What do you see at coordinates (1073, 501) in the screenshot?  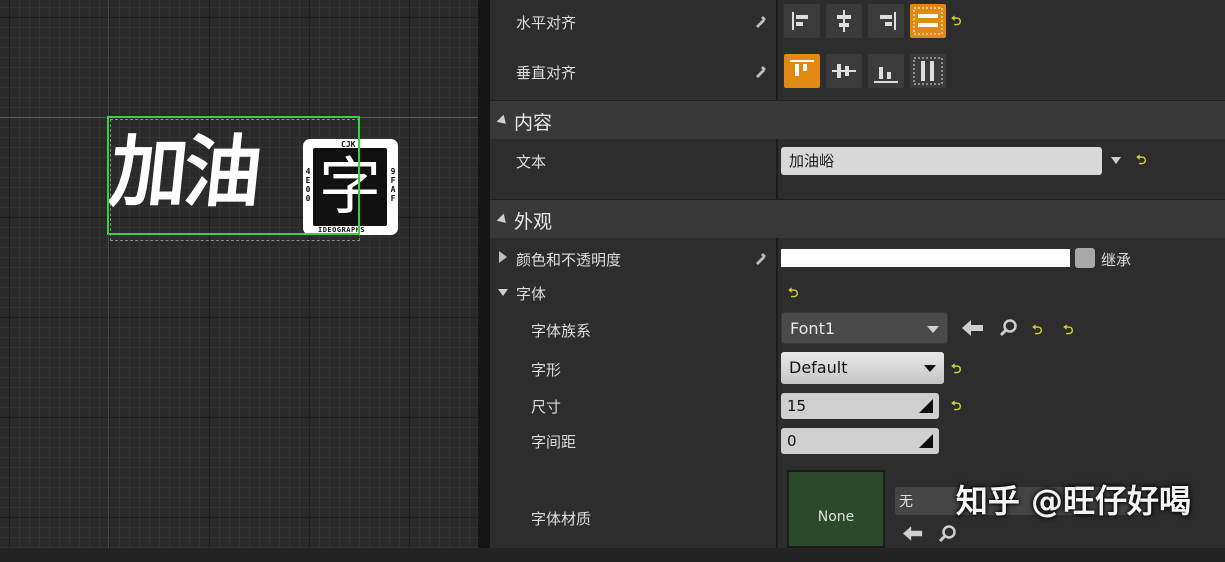 I see `watermark-text: 知乎 @旺仔好喝` at bounding box center [1073, 501].